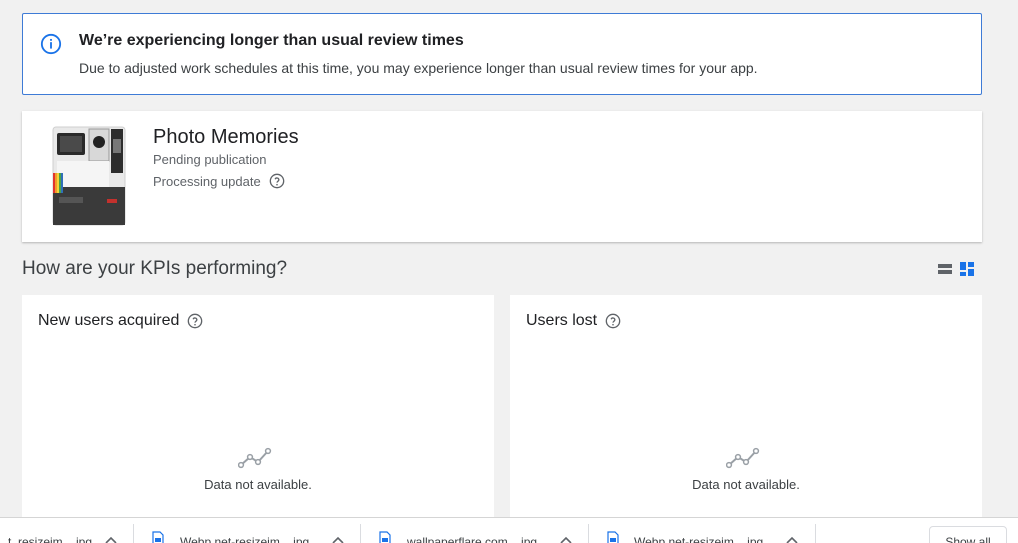 The image size is (1018, 543). Describe the element at coordinates (210, 159) in the screenshot. I see `app-status: Pending publication` at that location.